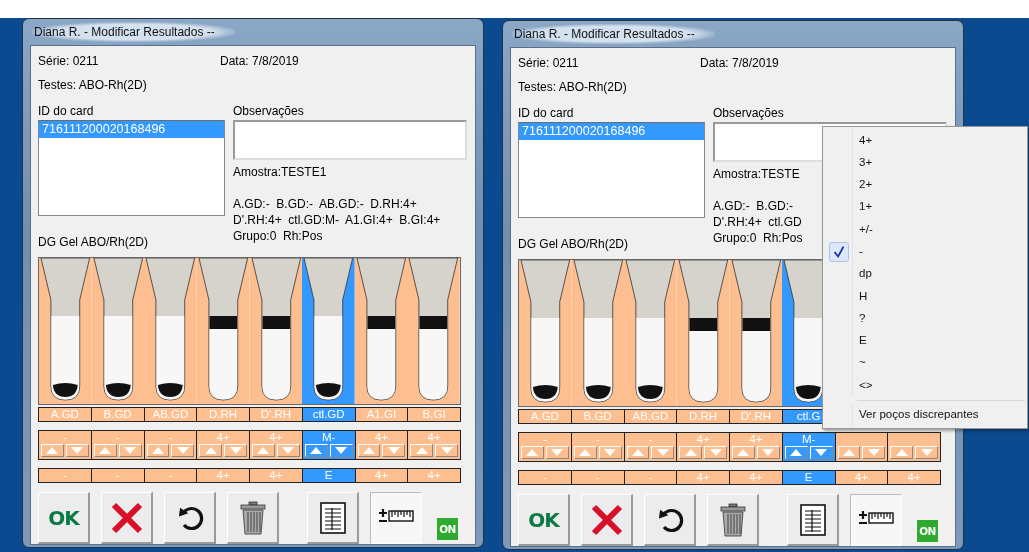  I want to click on tube-label: B.GD, so click(597, 416).